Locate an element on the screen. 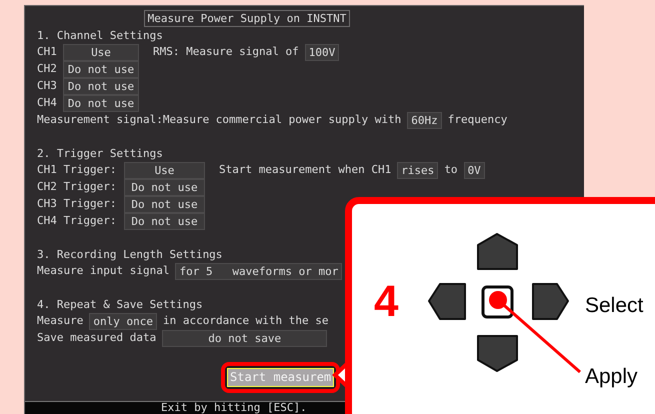  setting-text: Measure input signal is located at coordinates (103, 271).